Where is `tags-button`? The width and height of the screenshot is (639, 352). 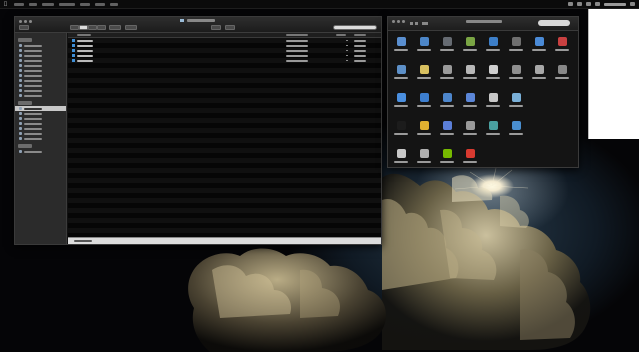
tags-button is located at coordinates (230, 27).